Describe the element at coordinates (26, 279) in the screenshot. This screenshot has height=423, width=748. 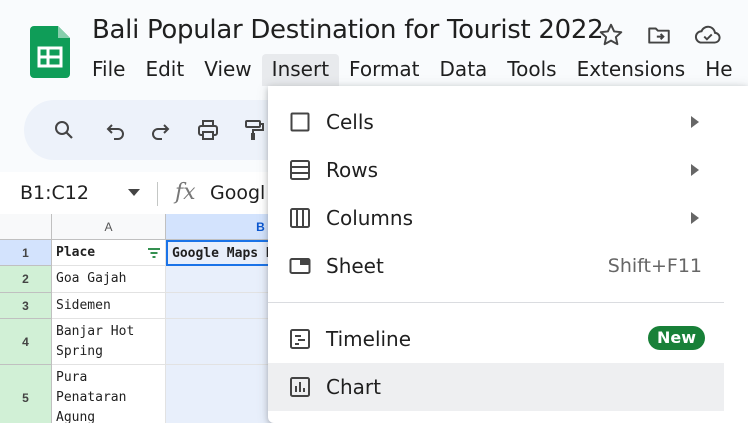
I see `row-header: 2` at that location.